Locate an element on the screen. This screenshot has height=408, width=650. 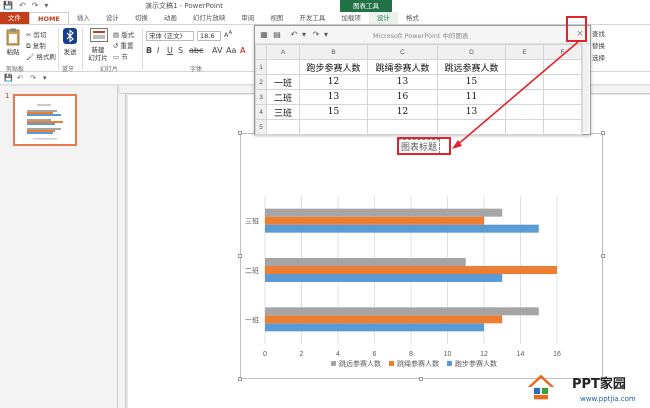
watermark-brand: PPT家园 is located at coordinates (599, 384).